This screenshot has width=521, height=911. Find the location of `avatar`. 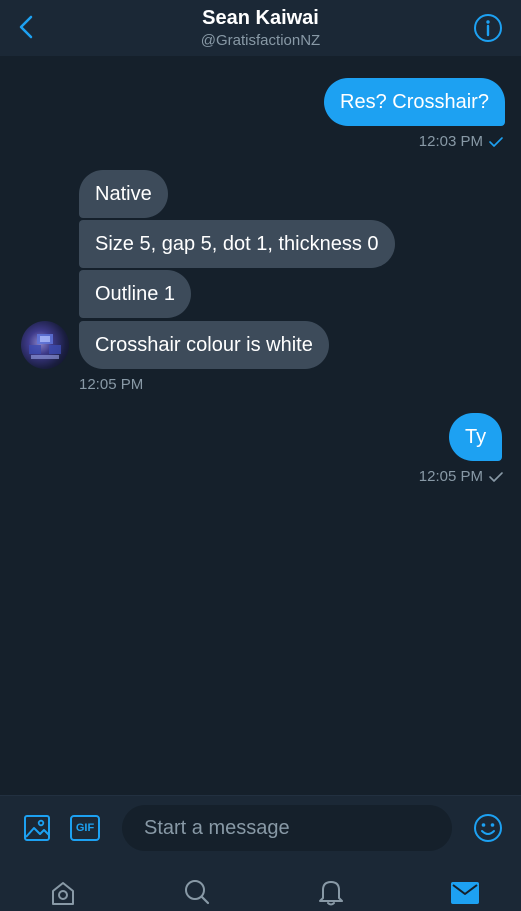

avatar is located at coordinates (45, 345).